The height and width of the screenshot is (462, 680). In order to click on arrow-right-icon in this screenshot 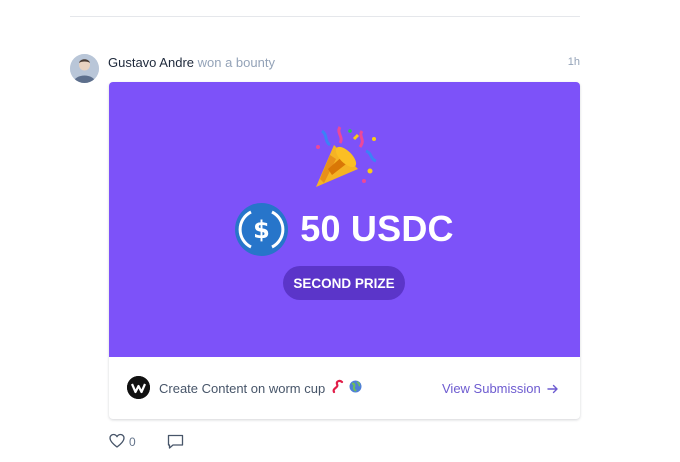, I will do `click(553, 389)`.